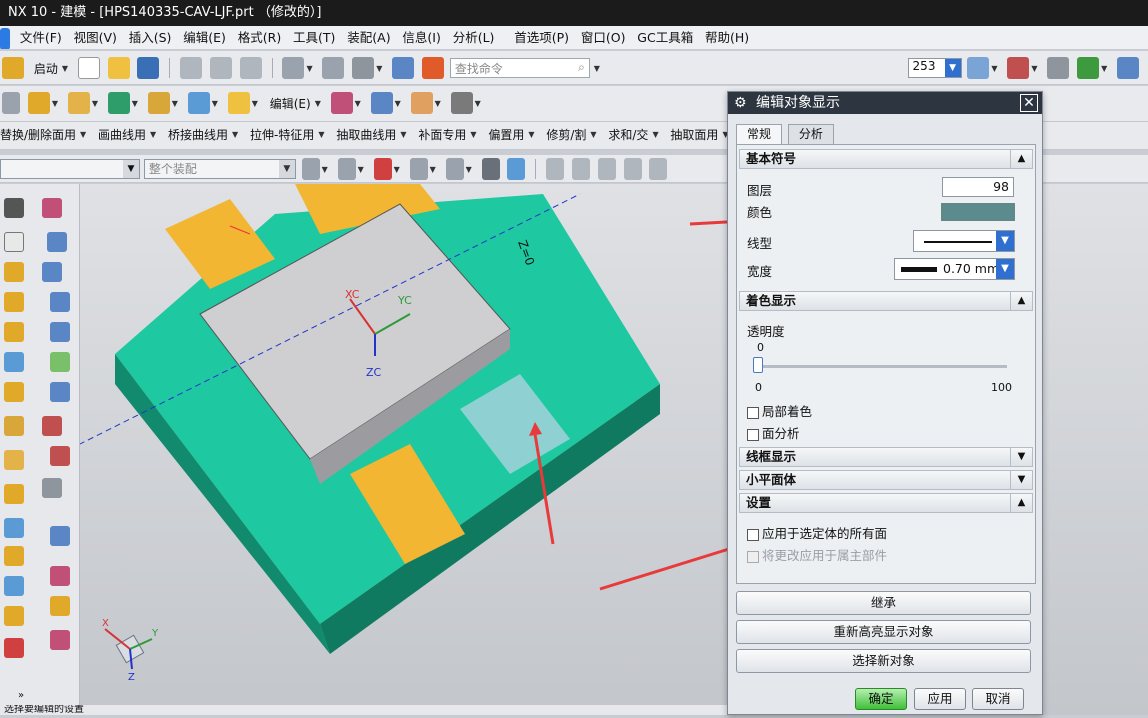 Image resolution: width=1148 pixels, height=718 pixels. What do you see at coordinates (60, 606) in the screenshot?
I see `bounded-plane-icon` at bounding box center [60, 606].